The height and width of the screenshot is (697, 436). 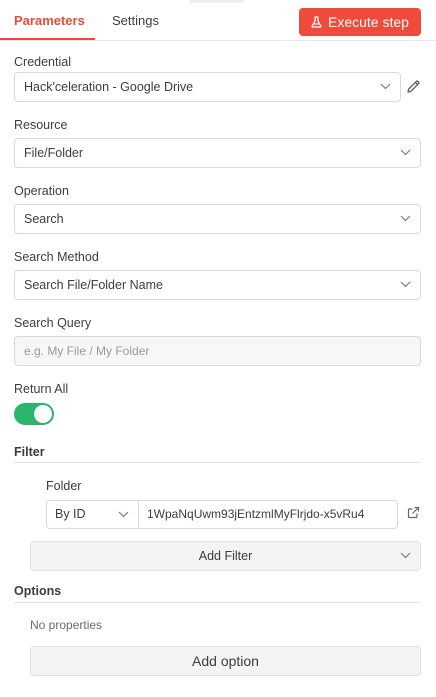 What do you see at coordinates (93, 285) in the screenshot?
I see `search-method-value: Search File/Folder Name` at bounding box center [93, 285].